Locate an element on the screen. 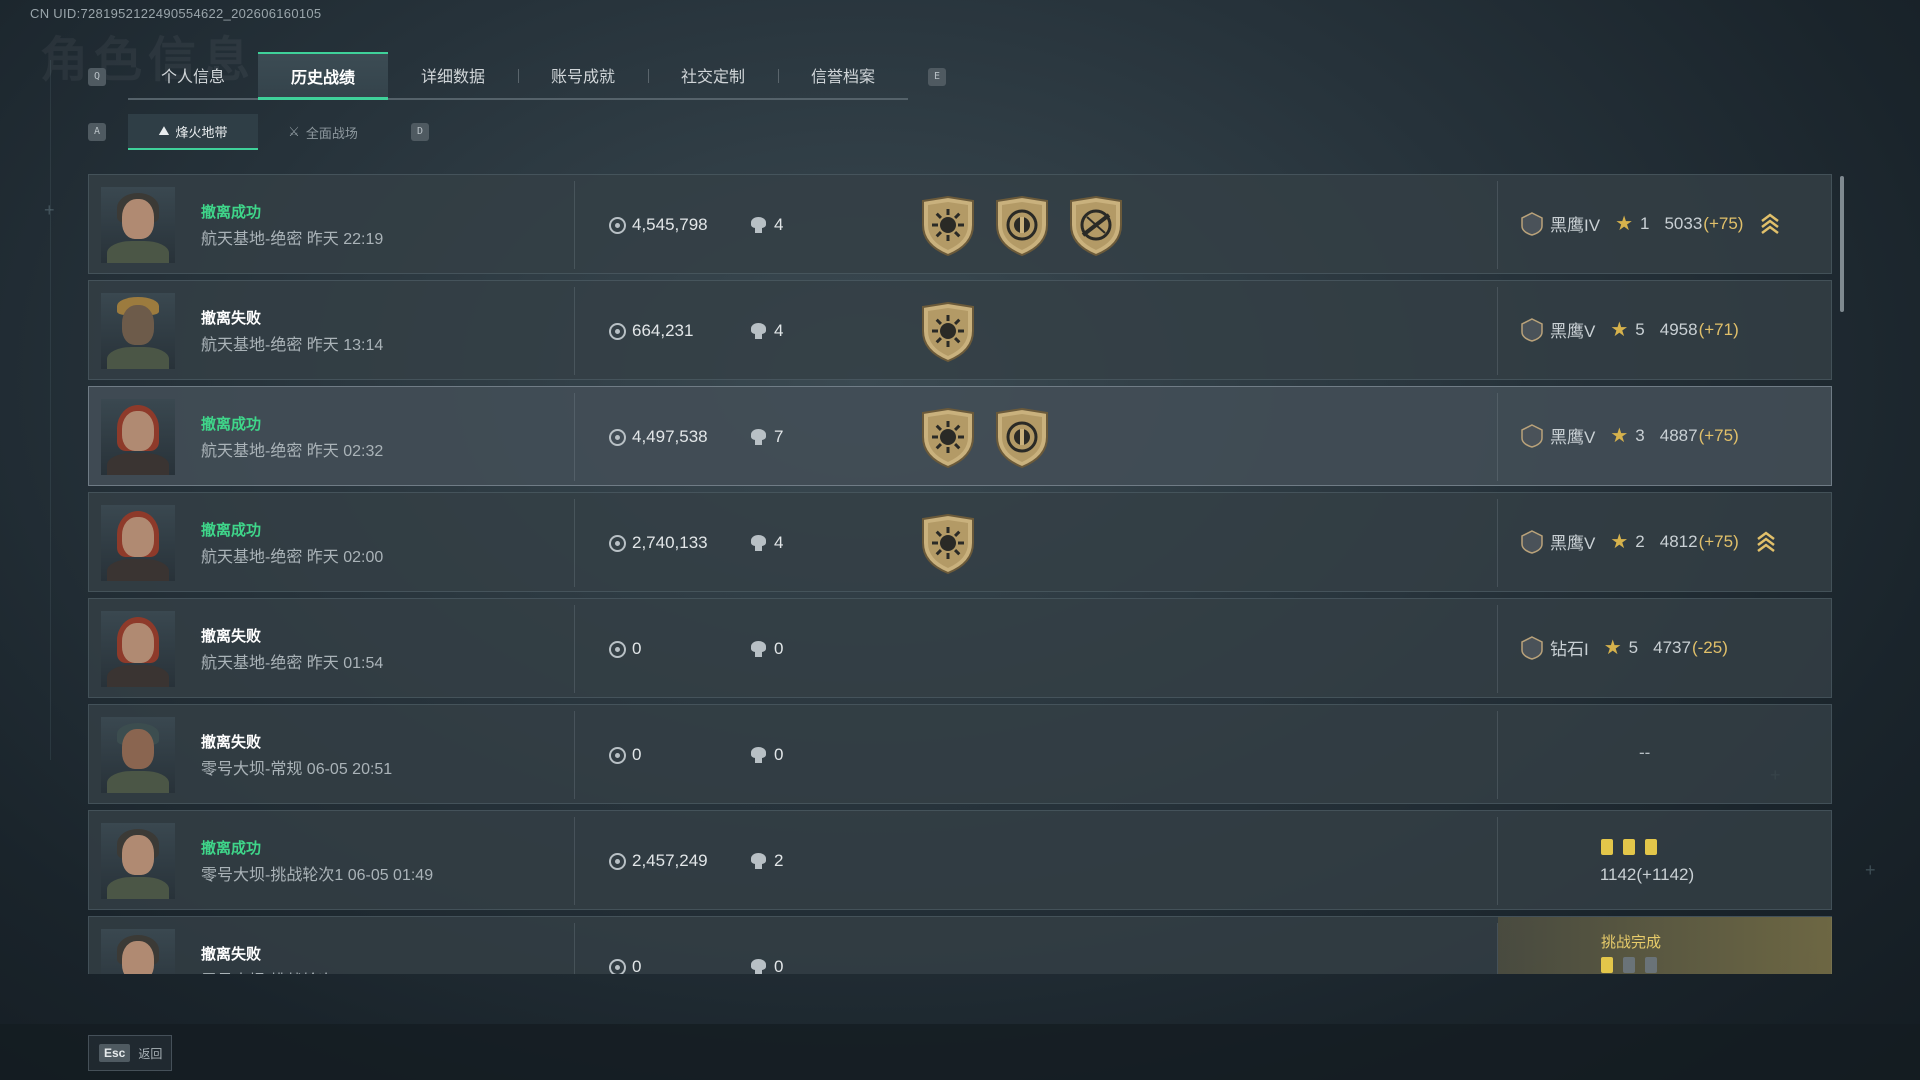 This screenshot has width=1920, height=1080. match-time: 06-05 01:49 is located at coordinates (390, 875).